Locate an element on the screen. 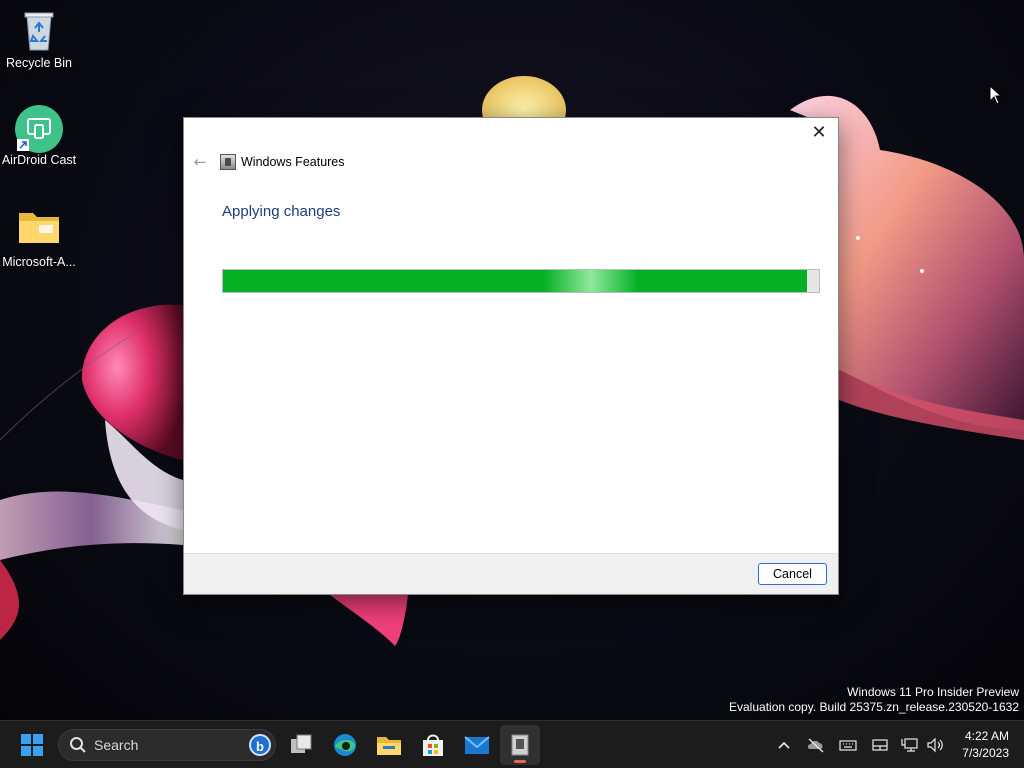 The image size is (1024, 768). show-hidden-icons-button is located at coordinates (784, 745).